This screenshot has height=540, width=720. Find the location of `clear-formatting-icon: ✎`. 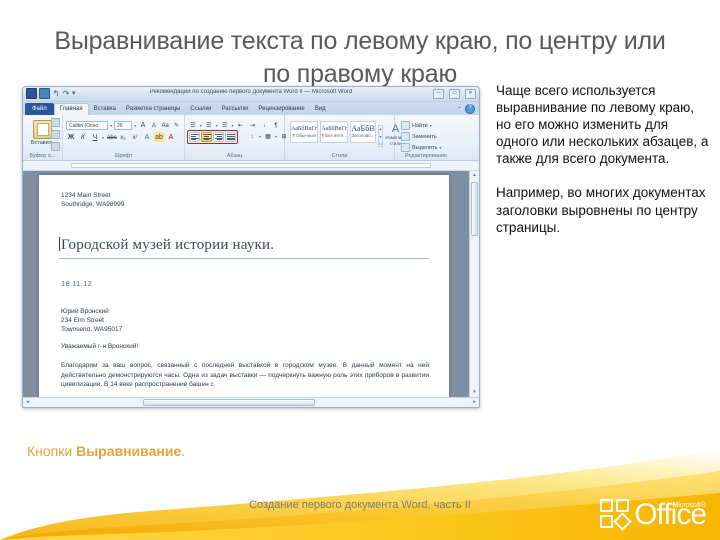

clear-formatting-icon: ✎ is located at coordinates (176, 125).